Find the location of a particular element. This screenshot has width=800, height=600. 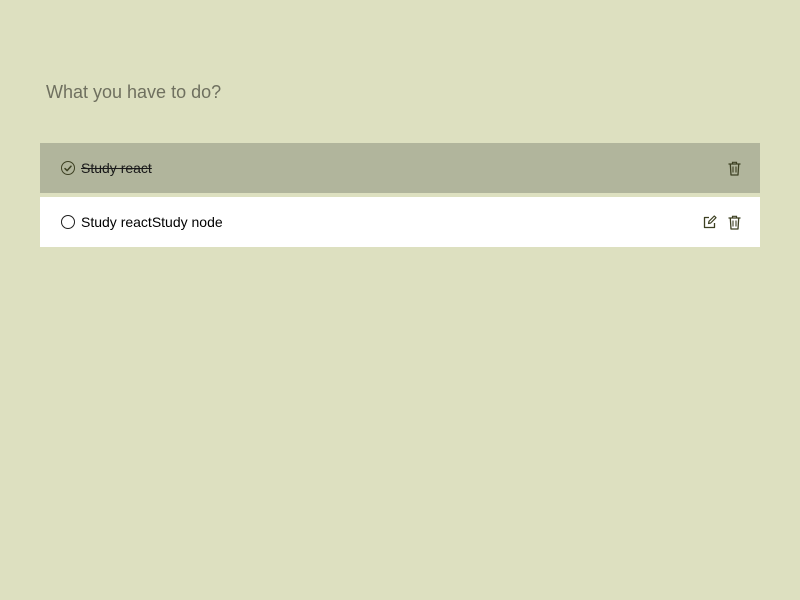

completed-check-icon is located at coordinates (68, 168).